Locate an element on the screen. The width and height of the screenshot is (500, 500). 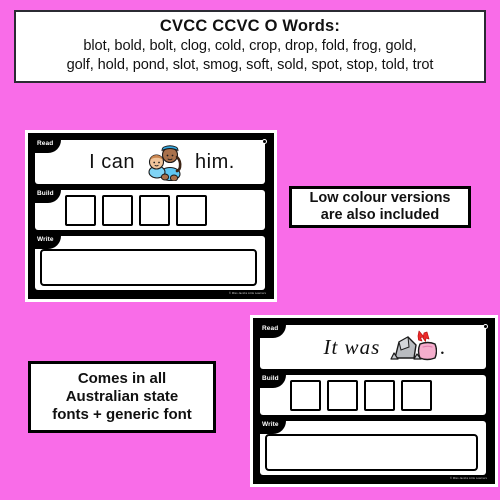
sentence-after-text: . is located at coordinates (443, 346).